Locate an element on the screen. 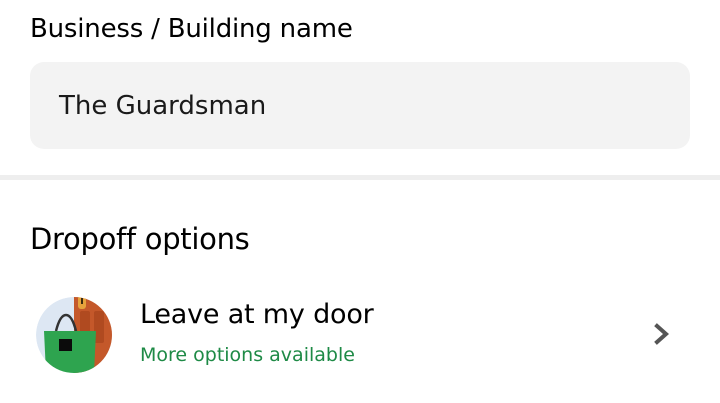  option-subtitle: More options available is located at coordinates (247, 355).